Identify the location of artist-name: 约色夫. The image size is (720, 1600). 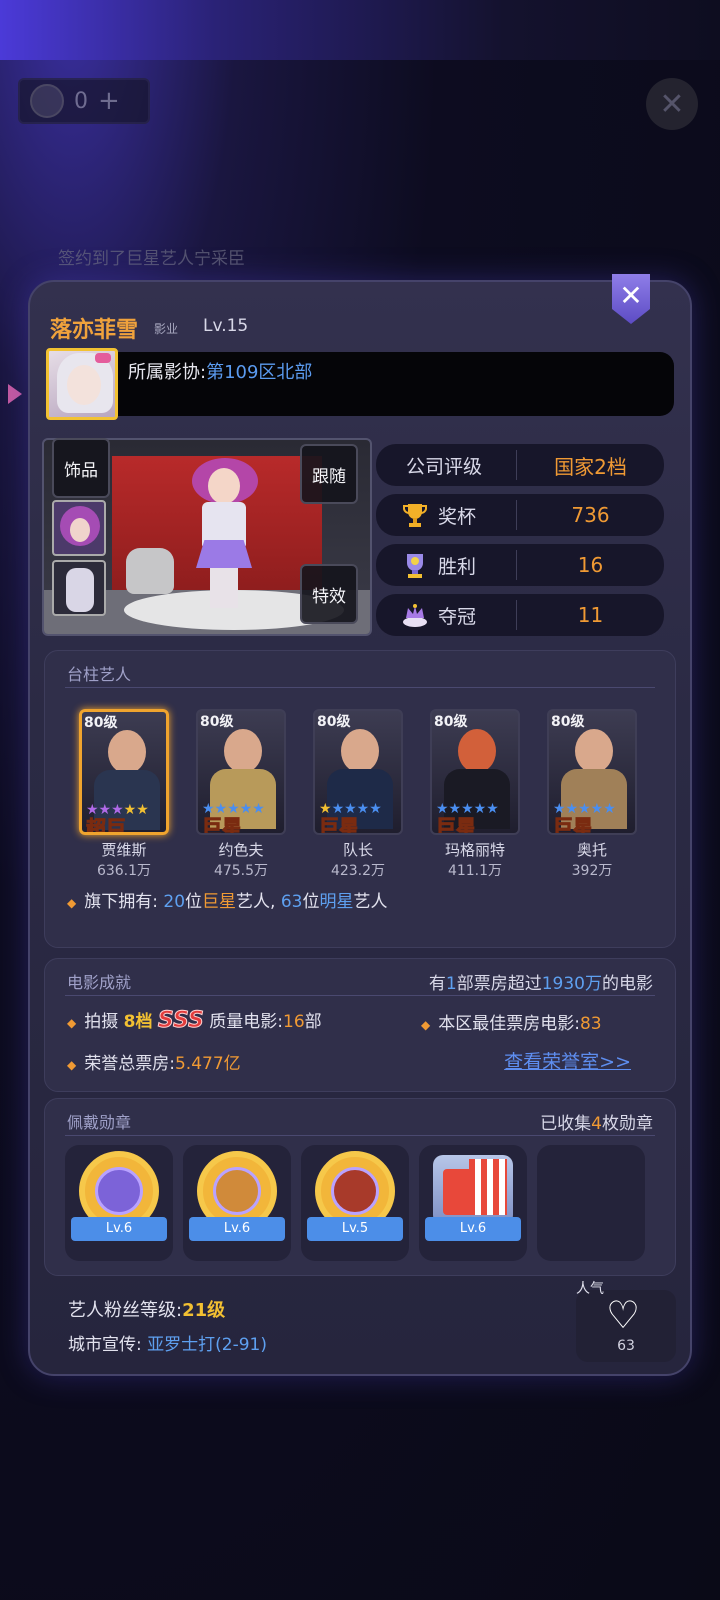
(241, 850).